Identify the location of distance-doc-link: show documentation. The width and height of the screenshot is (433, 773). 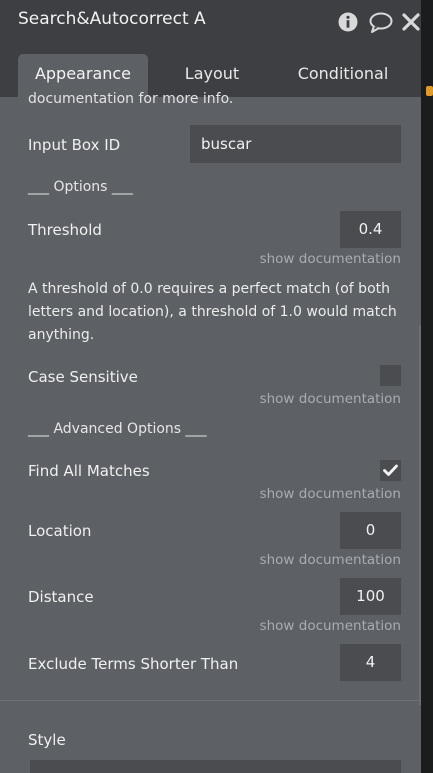
(330, 626).